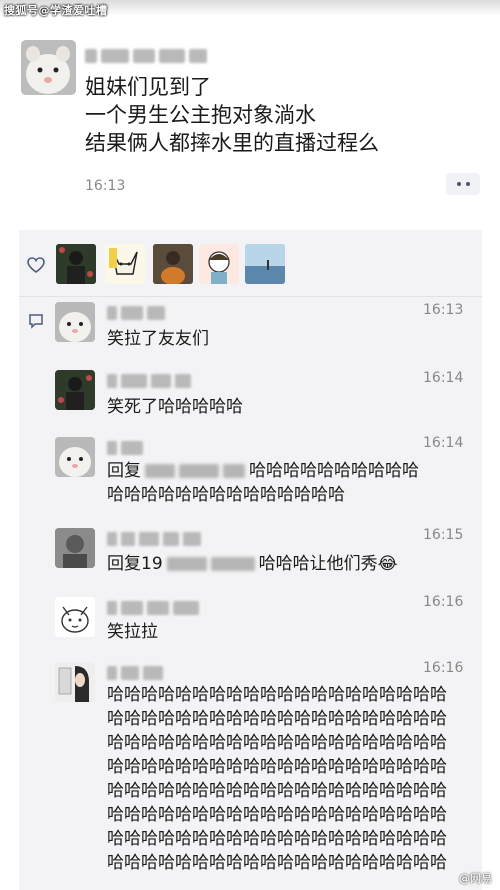 The image size is (500, 890). I want to click on comment-text: 笑拉了友友们, so click(287, 339).